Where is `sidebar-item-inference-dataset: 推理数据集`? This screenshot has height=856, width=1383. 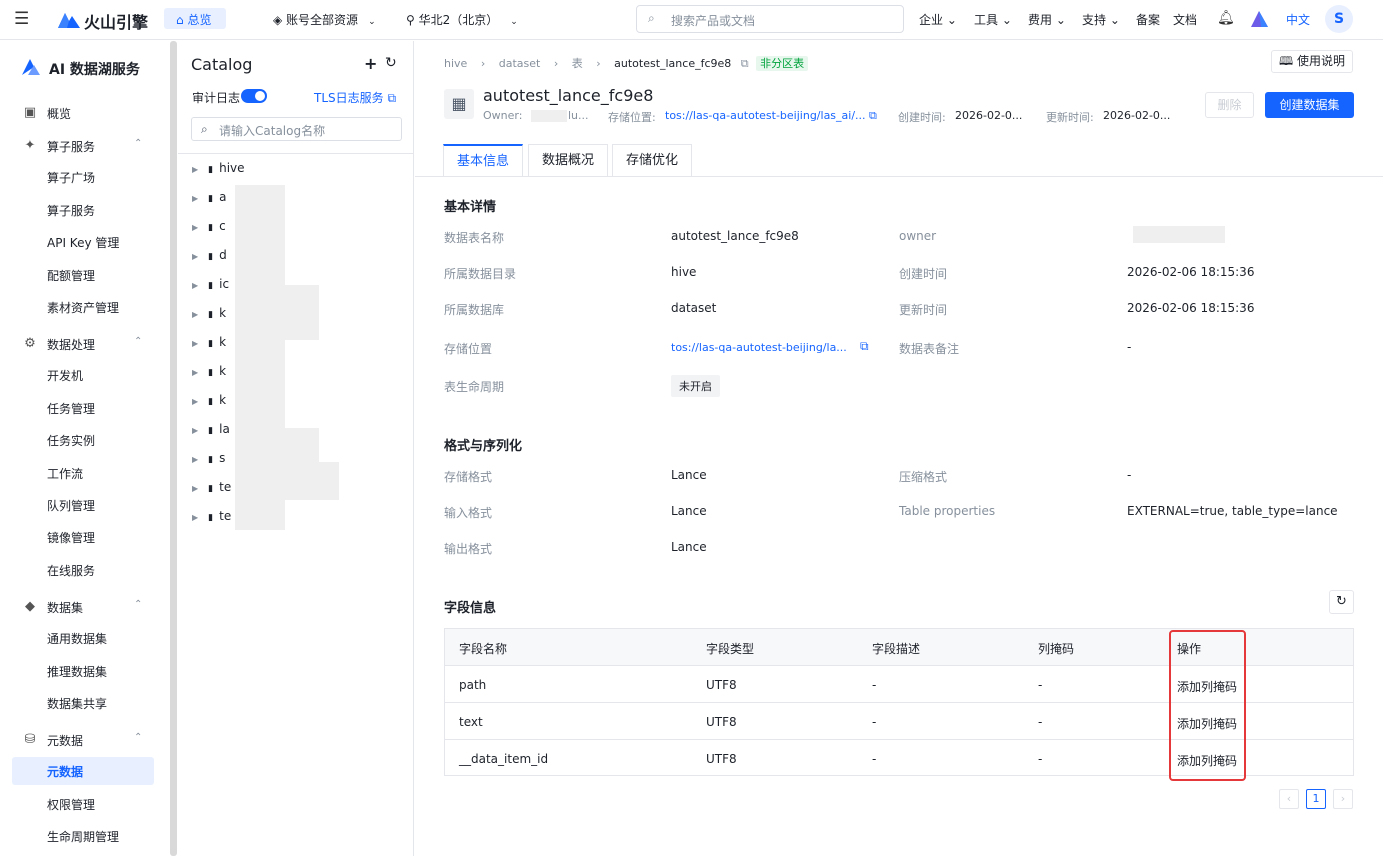 sidebar-item-inference-dataset: 推理数据集 is located at coordinates (77, 671).